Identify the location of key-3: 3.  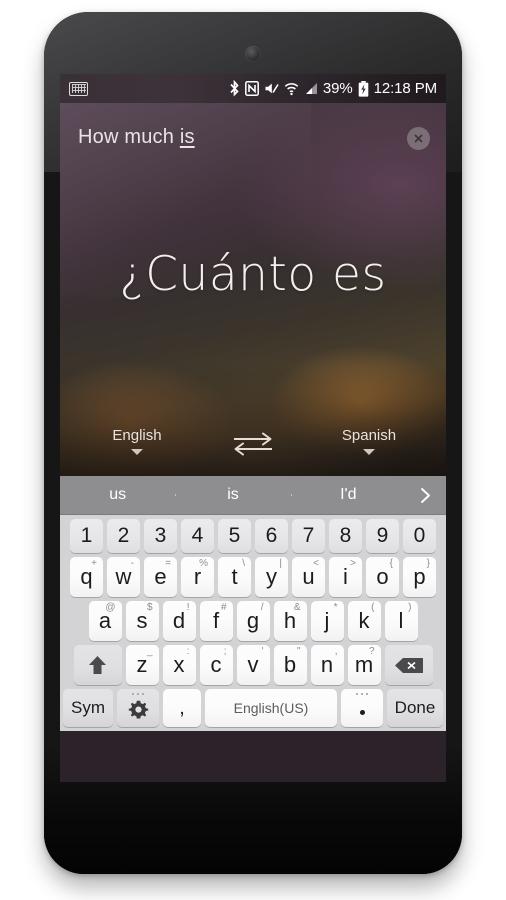
(160, 536).